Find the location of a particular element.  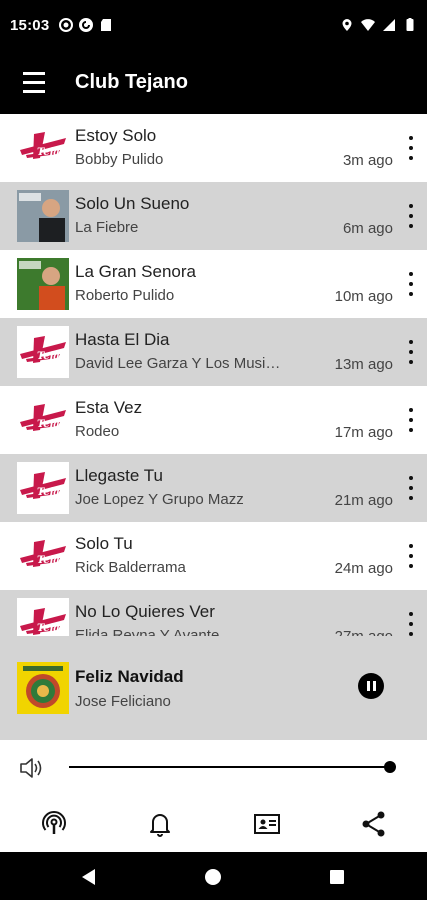

now-playing-title: Feliz Navidad is located at coordinates (129, 676).